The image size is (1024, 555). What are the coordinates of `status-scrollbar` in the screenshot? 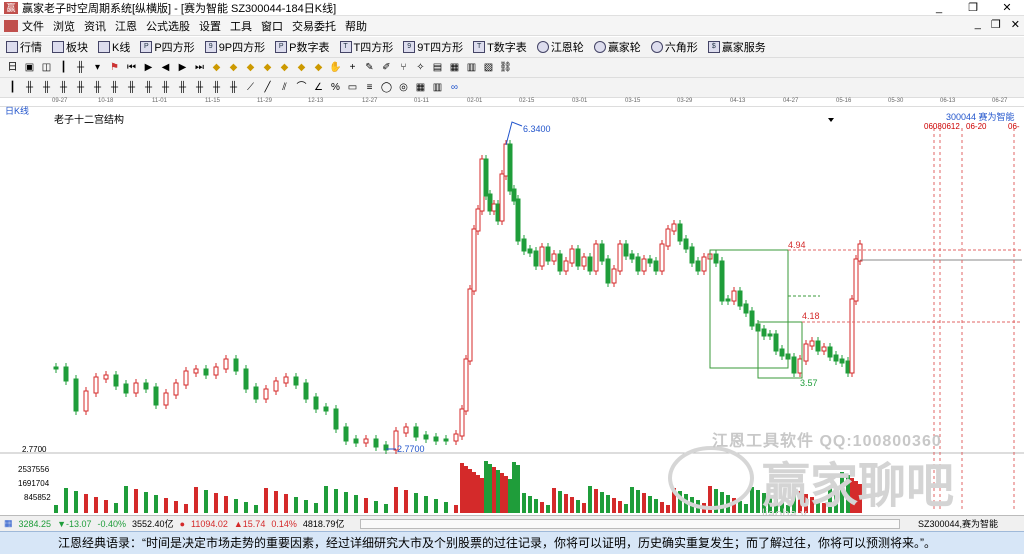 It's located at (630, 523).